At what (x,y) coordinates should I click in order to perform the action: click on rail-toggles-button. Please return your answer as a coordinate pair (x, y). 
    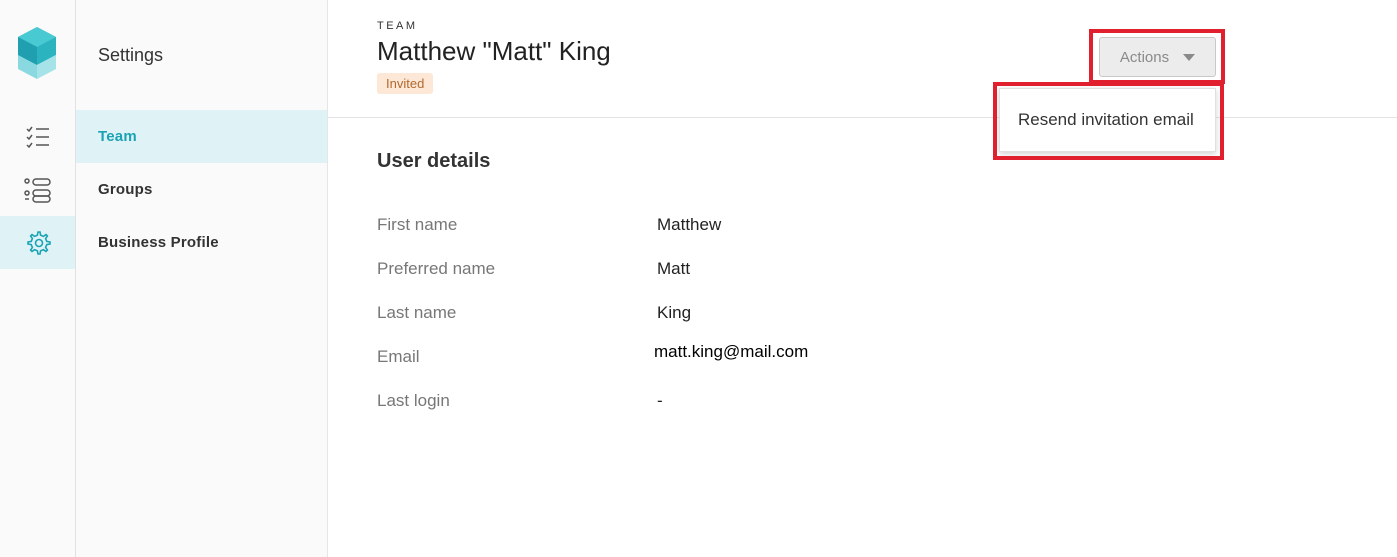
    Looking at the image, I should click on (37, 189).